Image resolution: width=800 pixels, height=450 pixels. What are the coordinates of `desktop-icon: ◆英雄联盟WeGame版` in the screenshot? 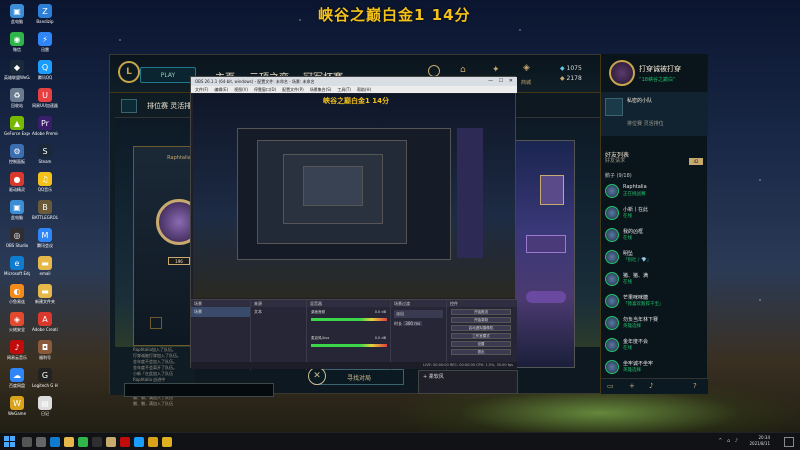 It's located at (17, 70).